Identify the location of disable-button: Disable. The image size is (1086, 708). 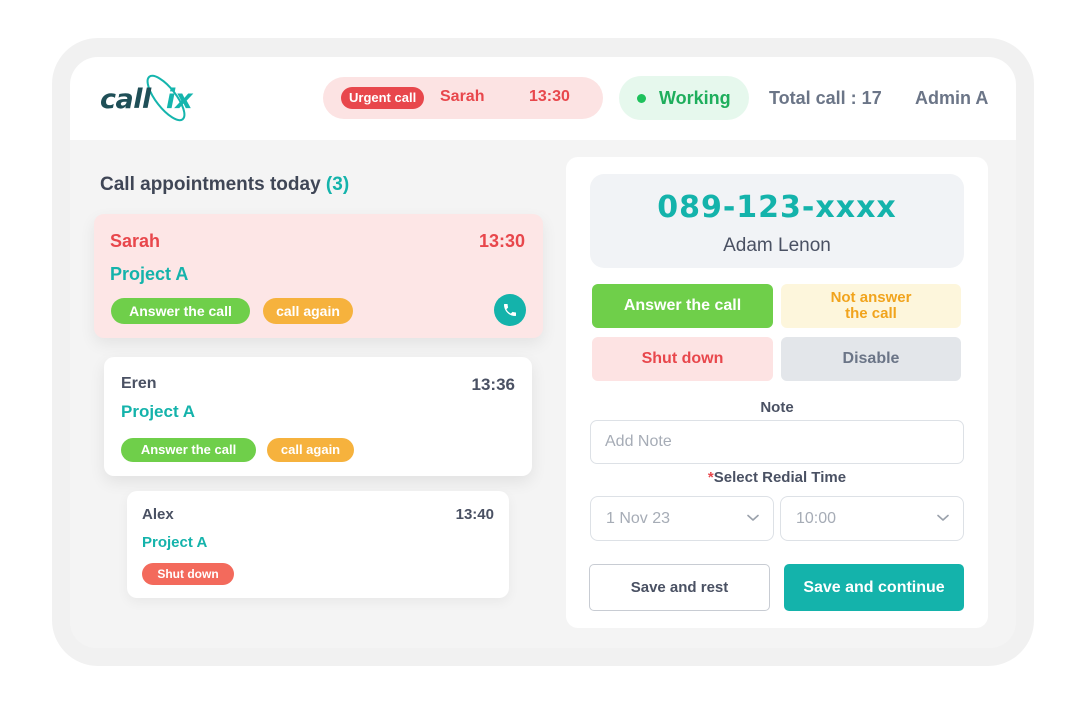
(871, 359).